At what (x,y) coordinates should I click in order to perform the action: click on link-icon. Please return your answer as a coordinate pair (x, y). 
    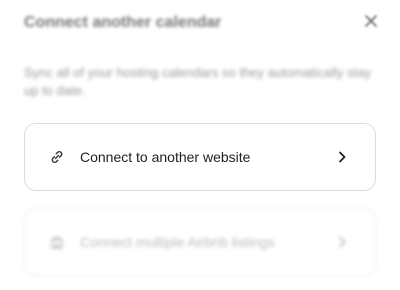
    Looking at the image, I should click on (57, 157).